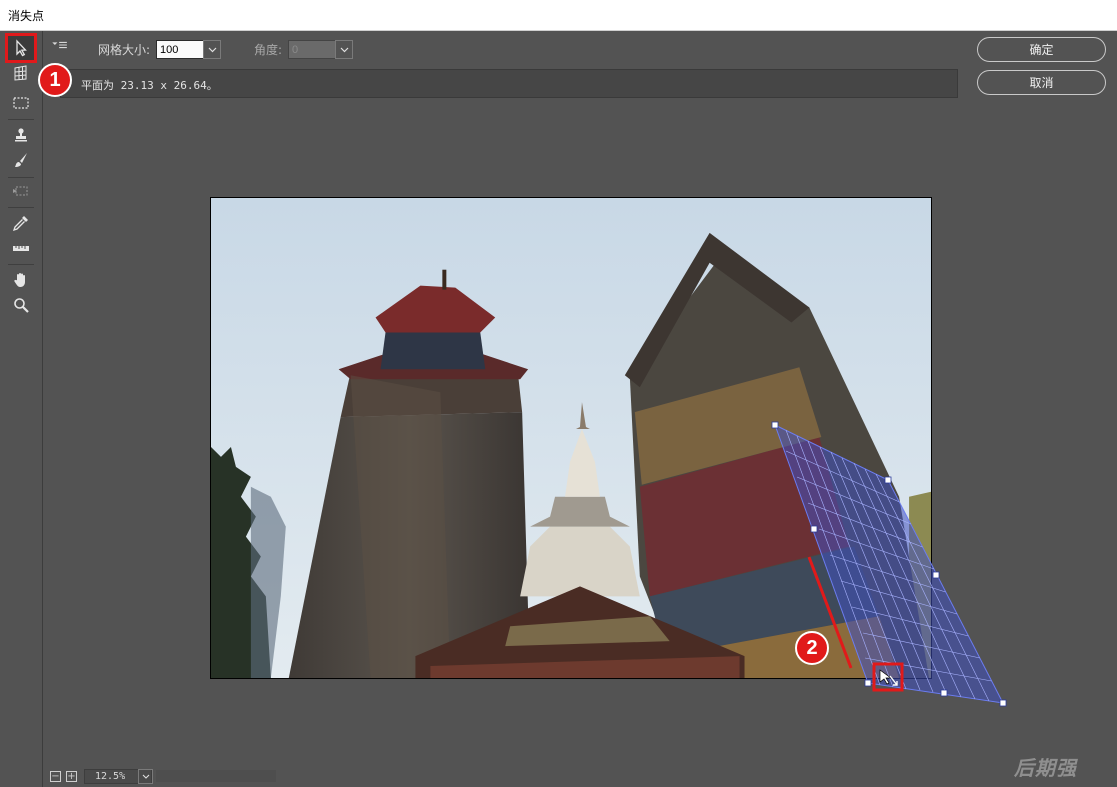 The image size is (1117, 787). What do you see at coordinates (509, 83) in the screenshot?
I see `info-bar: 平面为 23.13 x 26.64。` at bounding box center [509, 83].